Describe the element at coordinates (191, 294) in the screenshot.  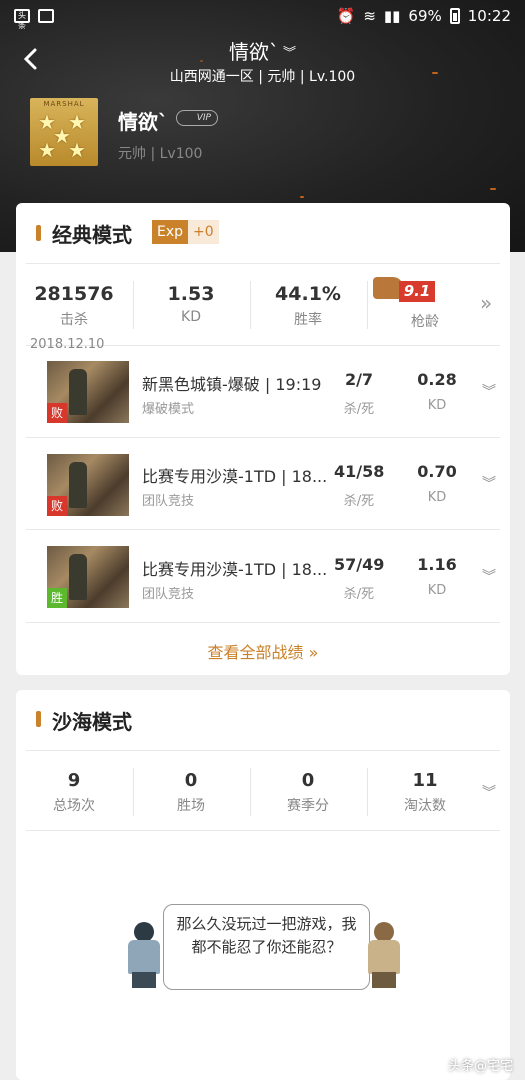
I see `stat-kd-value: 1.53` at that location.